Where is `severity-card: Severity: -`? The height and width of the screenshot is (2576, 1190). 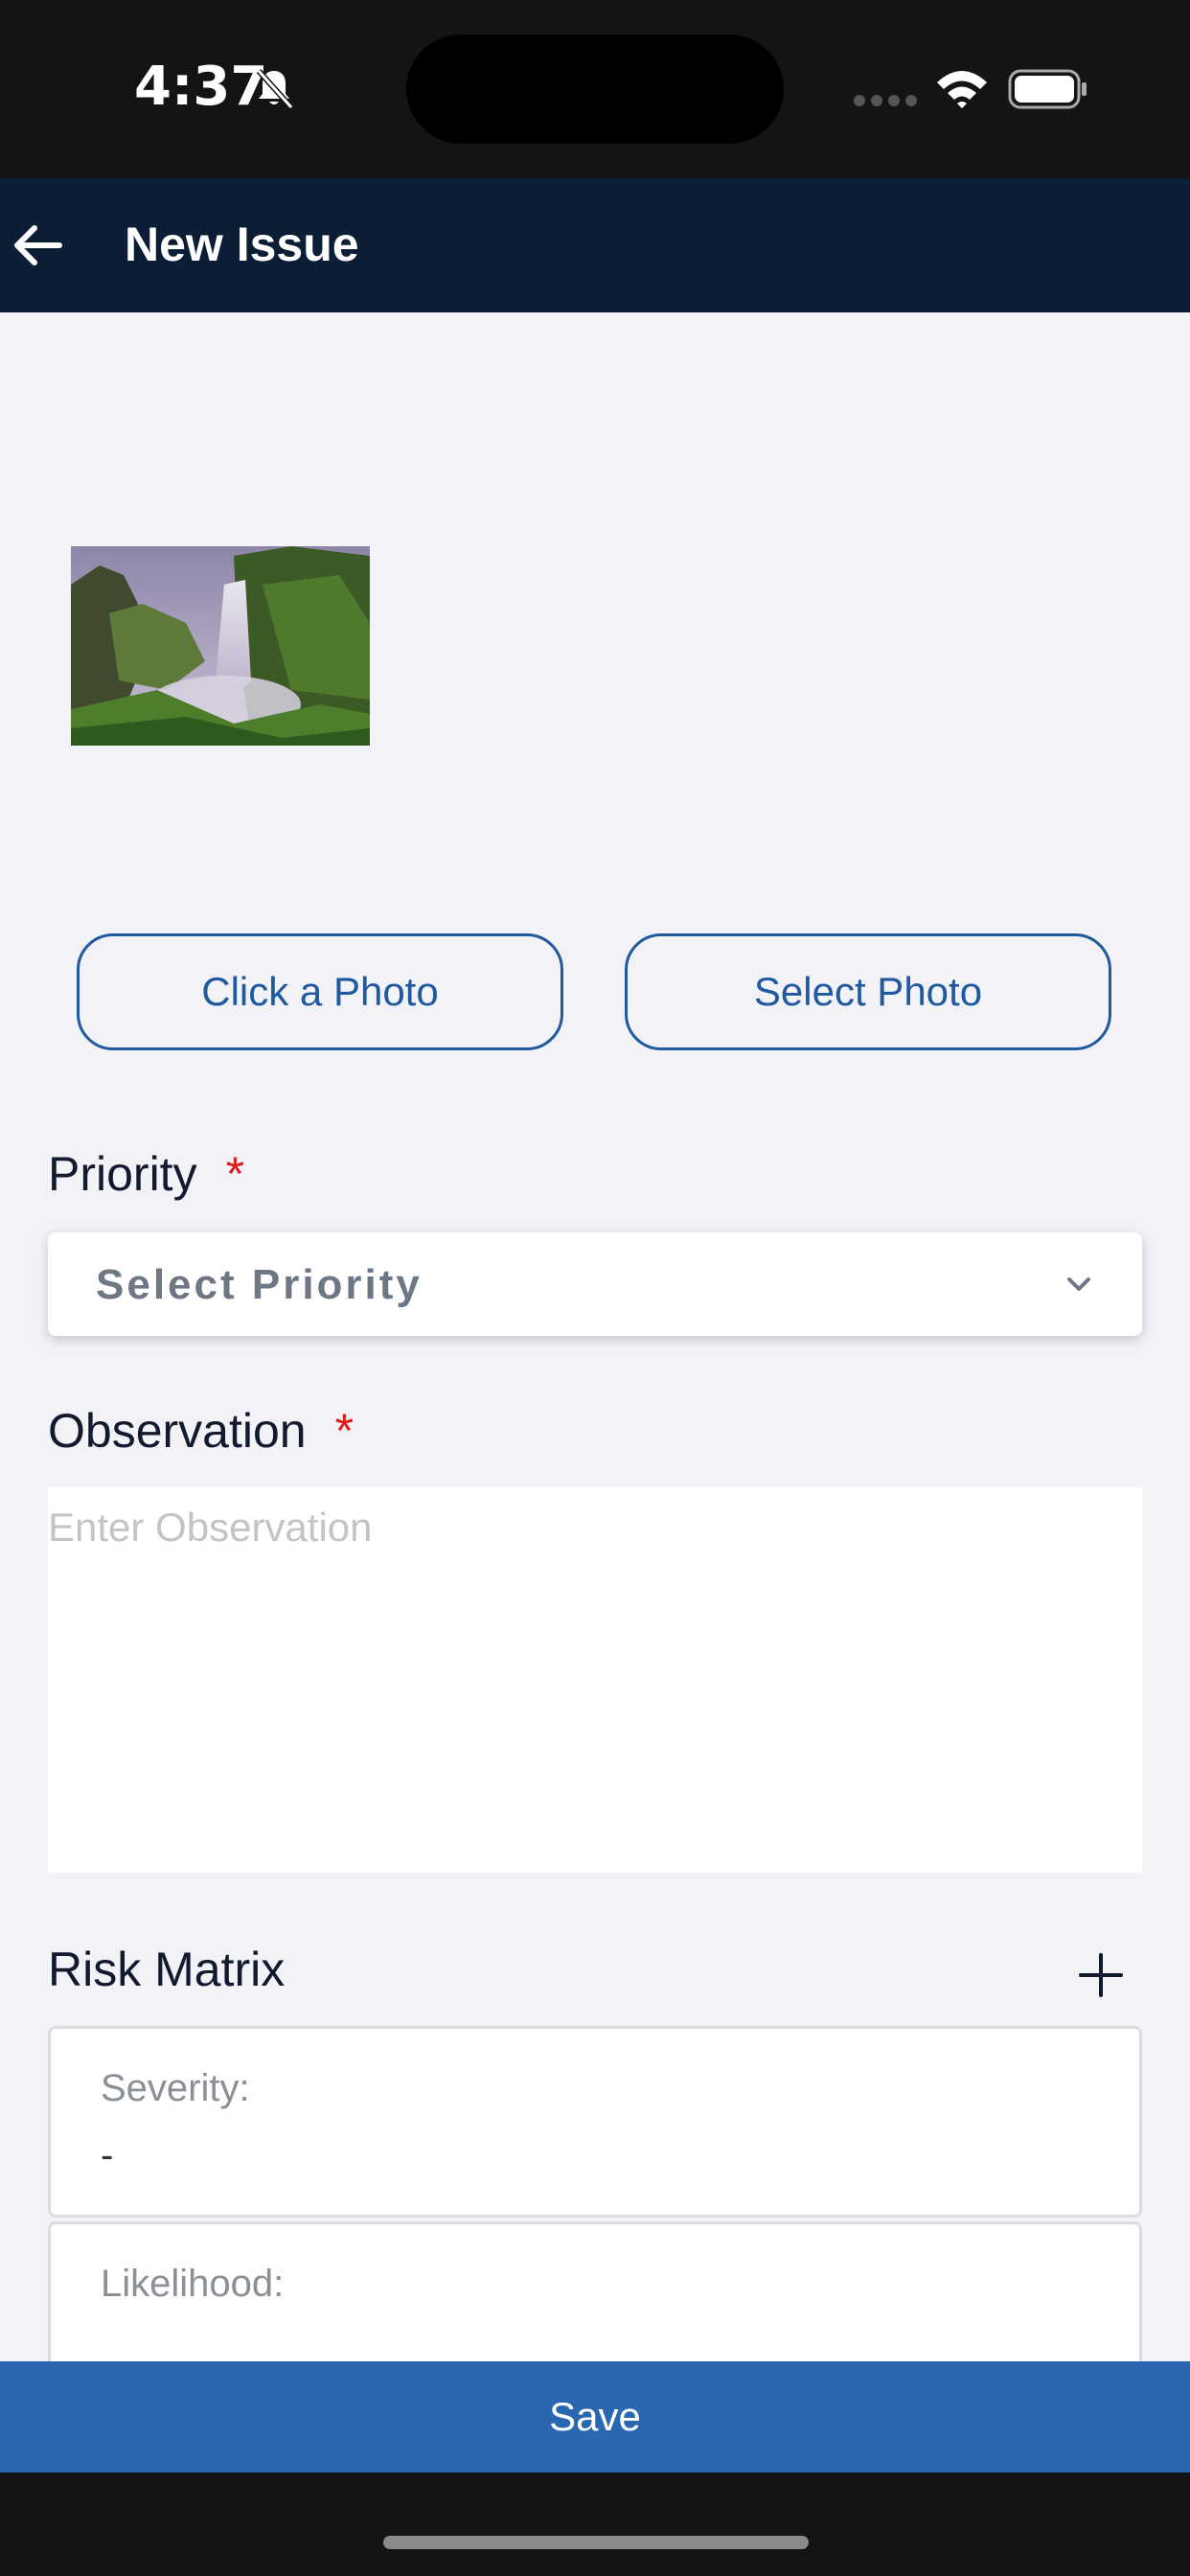
severity-card: Severity: - is located at coordinates (595, 2122).